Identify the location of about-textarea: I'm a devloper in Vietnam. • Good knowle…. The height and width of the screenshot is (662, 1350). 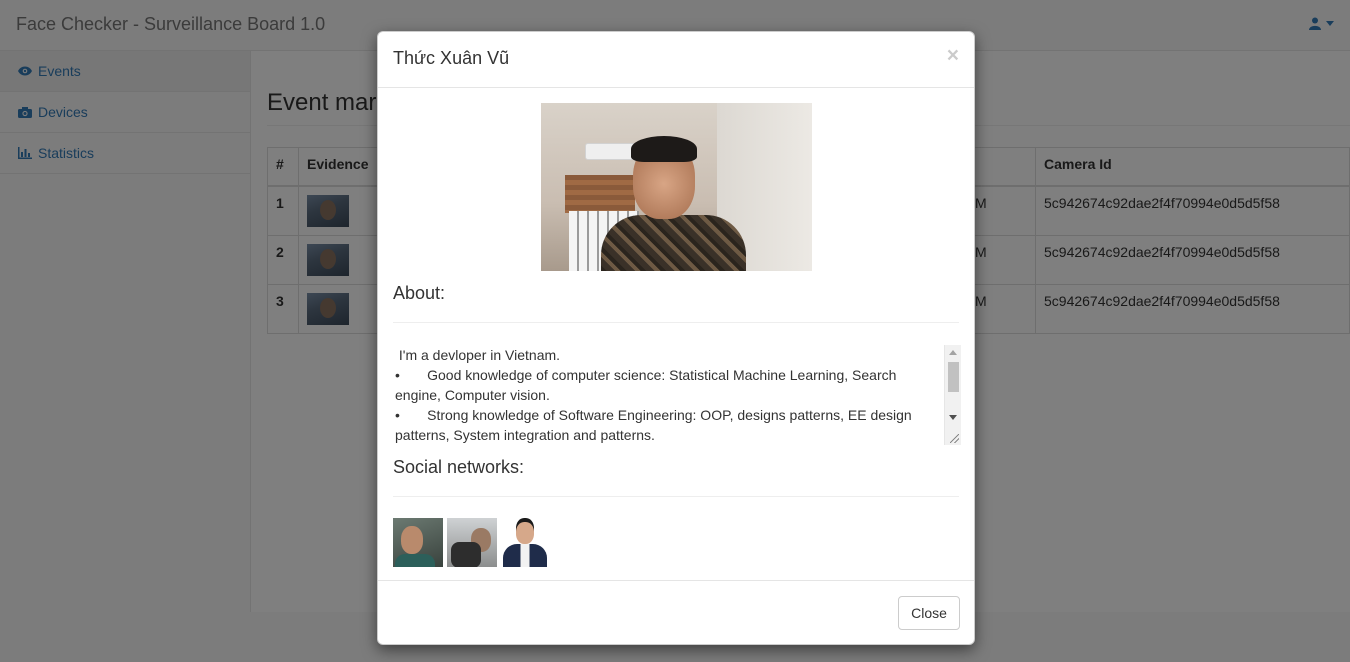
(677, 395).